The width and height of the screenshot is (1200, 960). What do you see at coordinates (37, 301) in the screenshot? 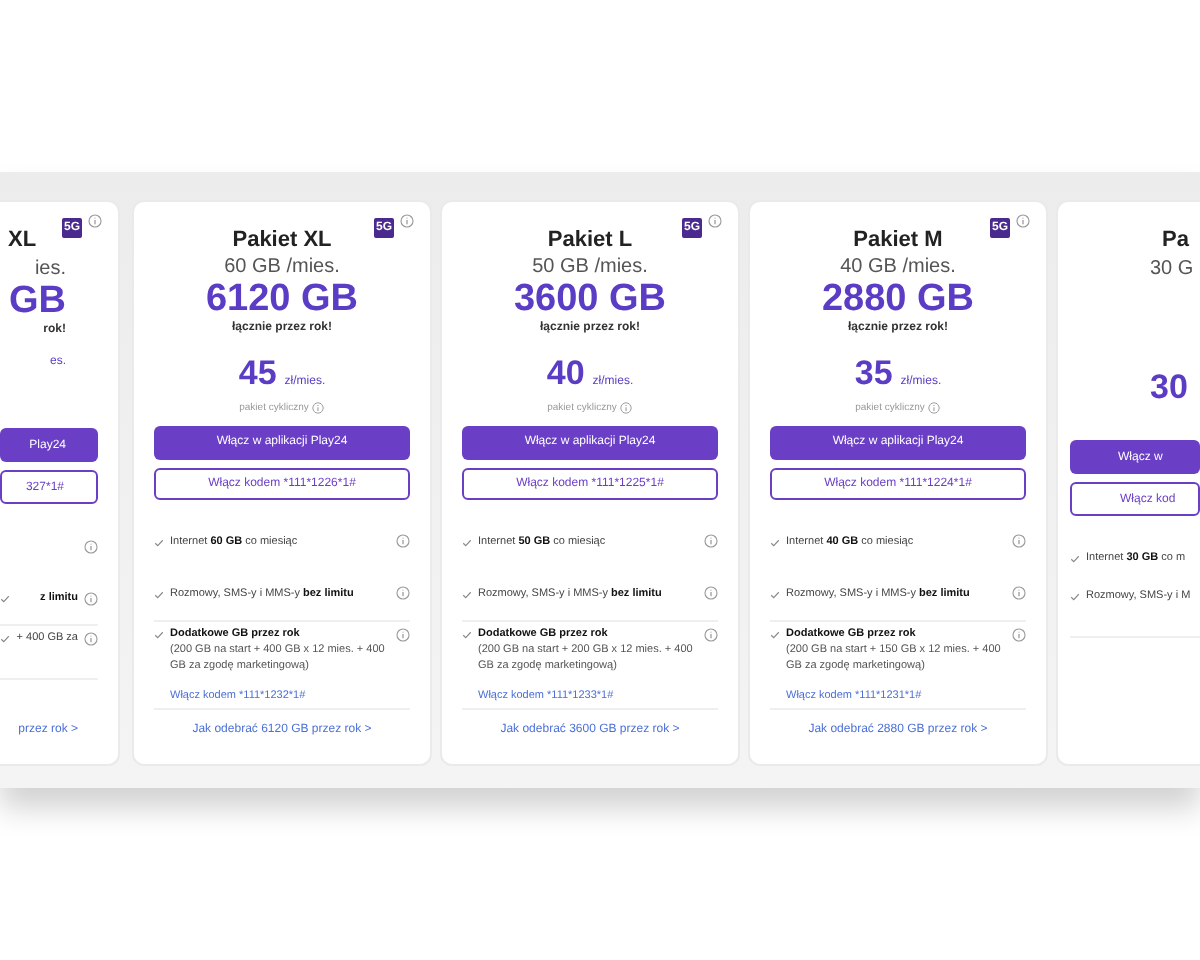
I see `total-data: GB` at bounding box center [37, 301].